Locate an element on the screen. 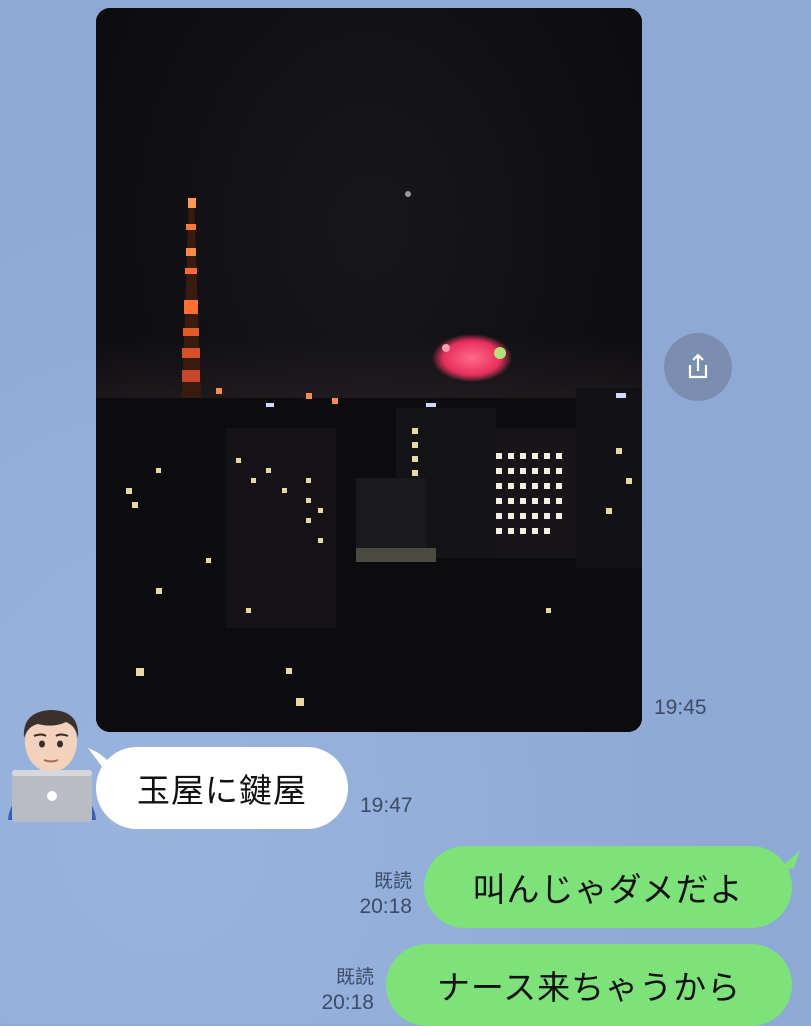 The image size is (811, 1026). share-icon is located at coordinates (698, 366).